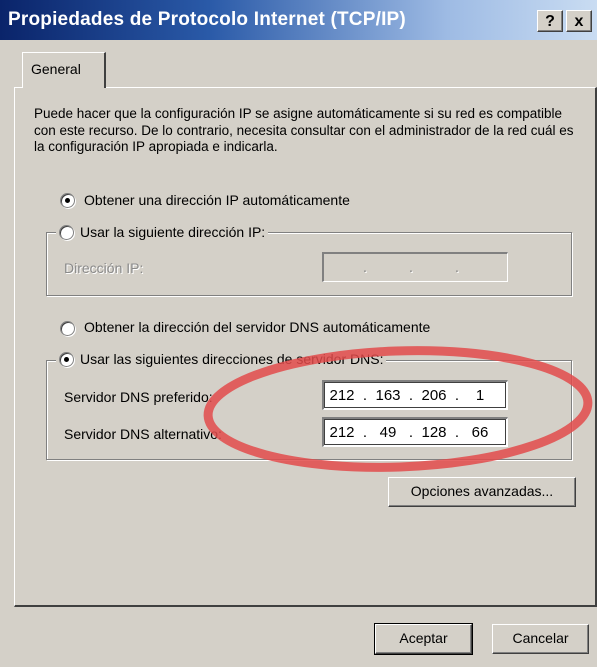 Image resolution: width=597 pixels, height=667 pixels. I want to click on ip-manual-legend: Usar la siguiente dirección IP:, so click(162, 232).